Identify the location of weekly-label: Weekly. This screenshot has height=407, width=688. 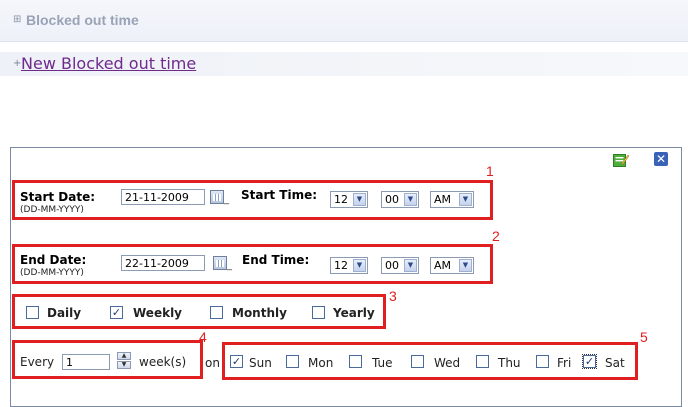
(158, 313).